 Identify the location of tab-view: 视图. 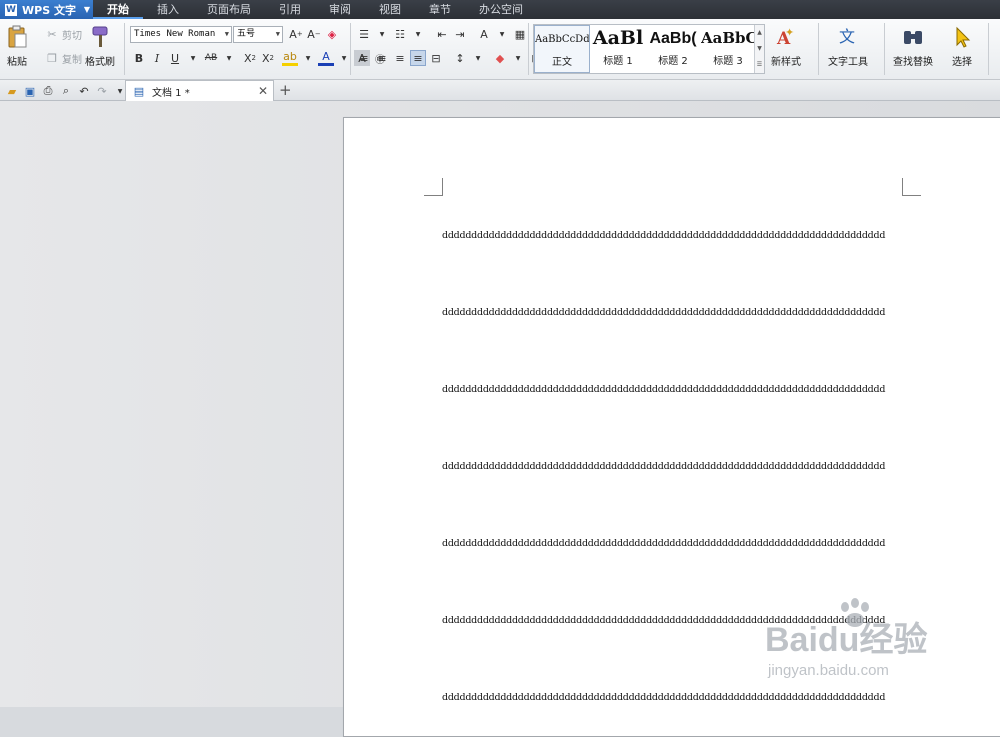
(390, 9).